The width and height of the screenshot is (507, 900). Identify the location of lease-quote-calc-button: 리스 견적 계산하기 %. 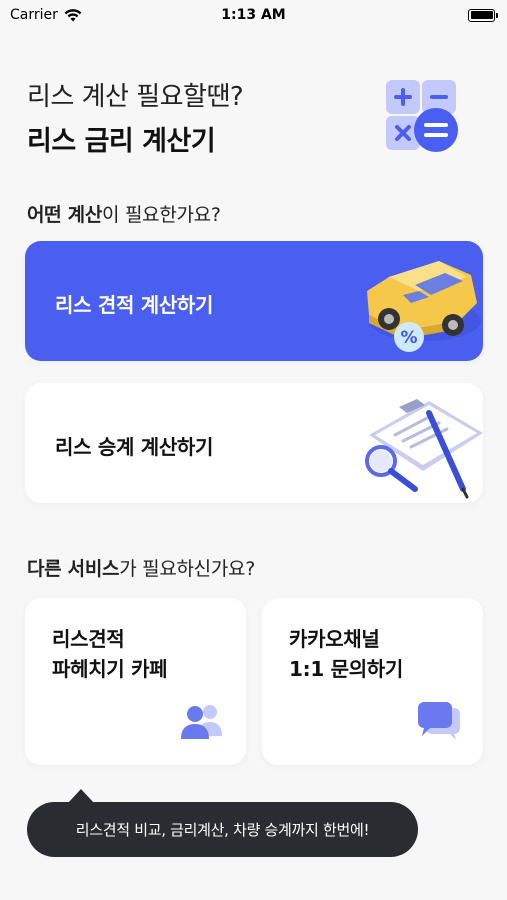
(254, 301).